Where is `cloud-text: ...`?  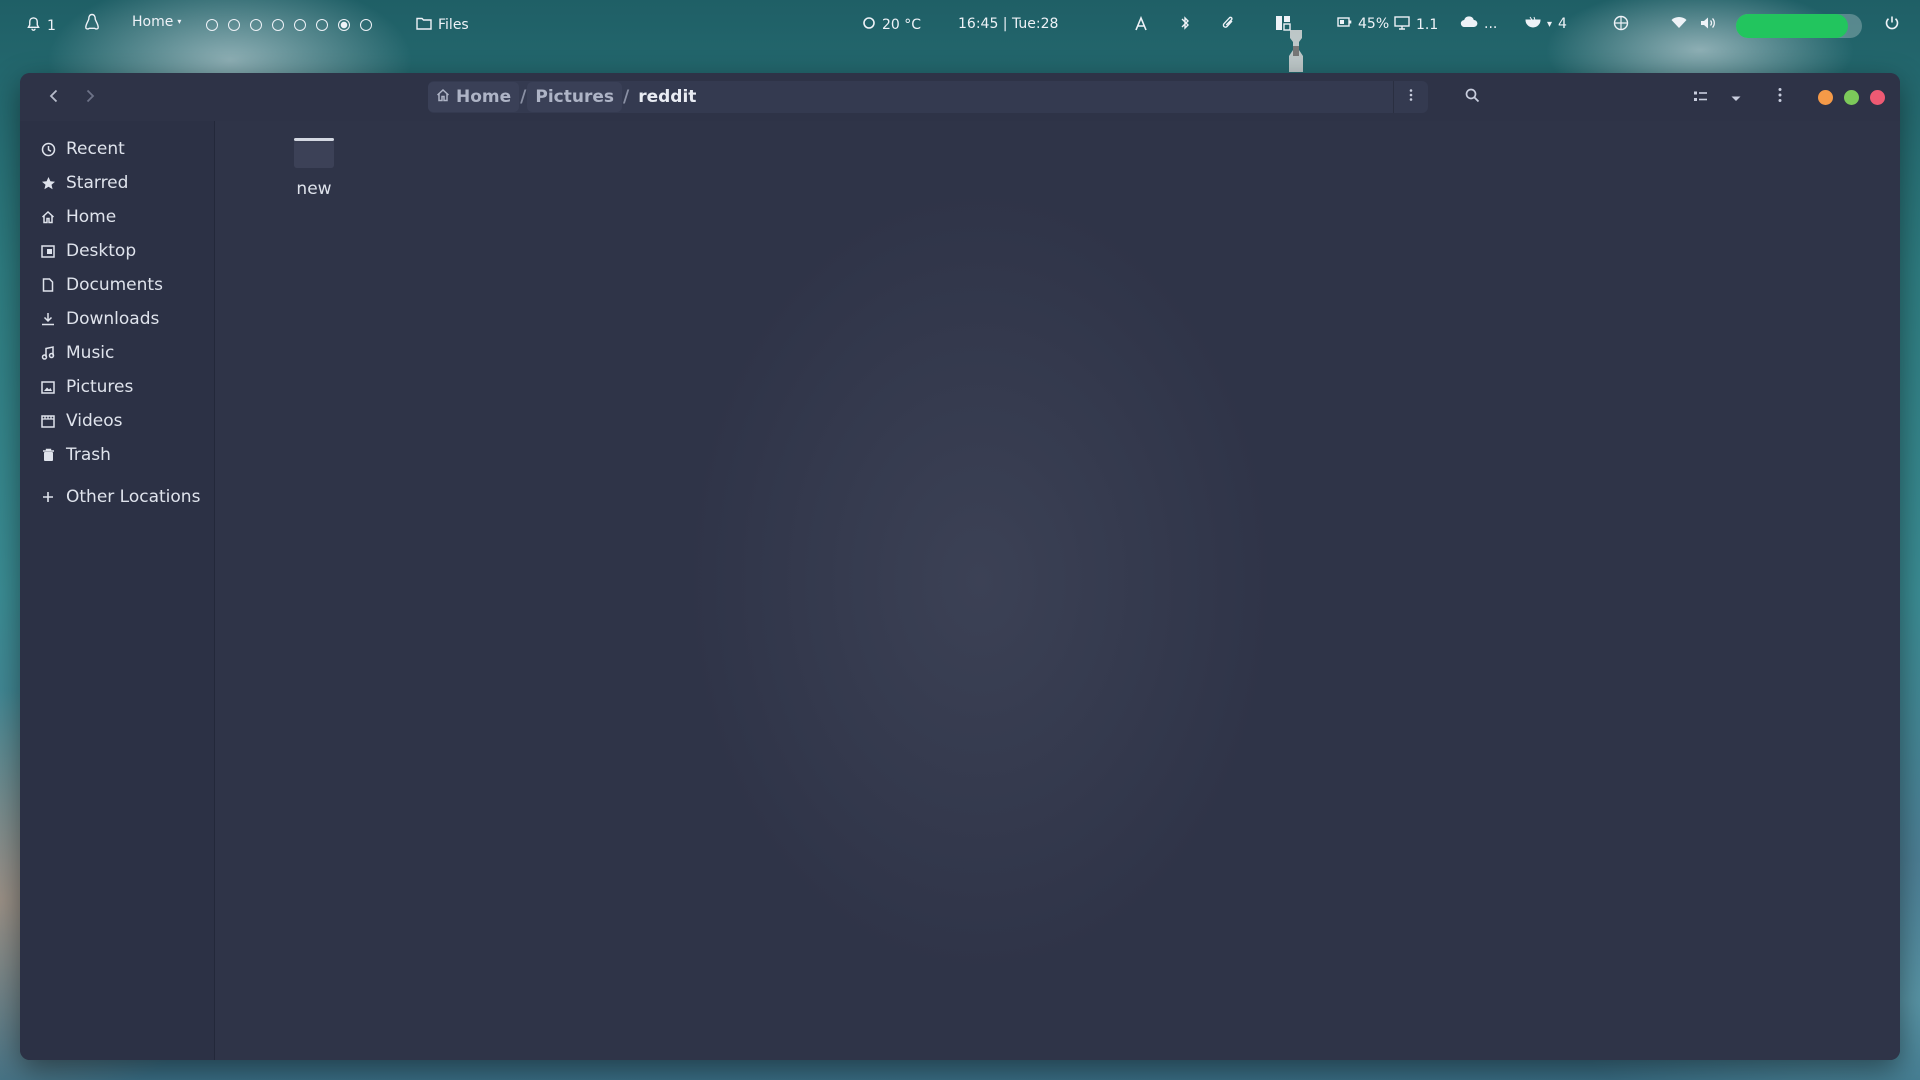
cloud-text: ... is located at coordinates (1491, 24).